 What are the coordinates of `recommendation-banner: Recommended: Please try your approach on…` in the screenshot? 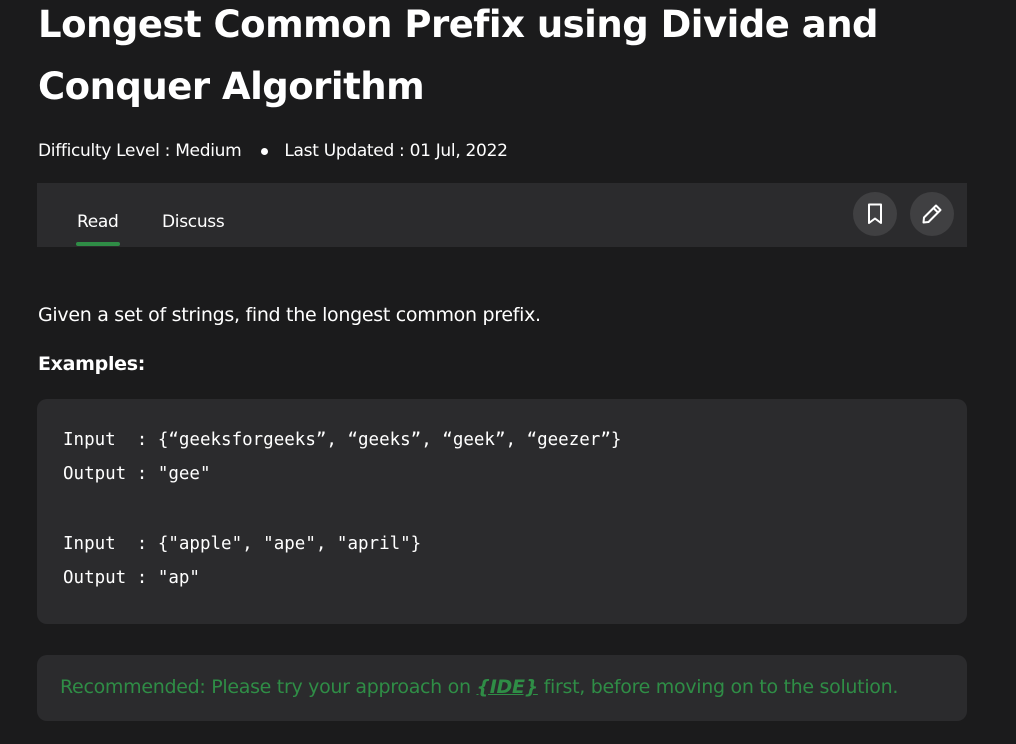 It's located at (502, 688).